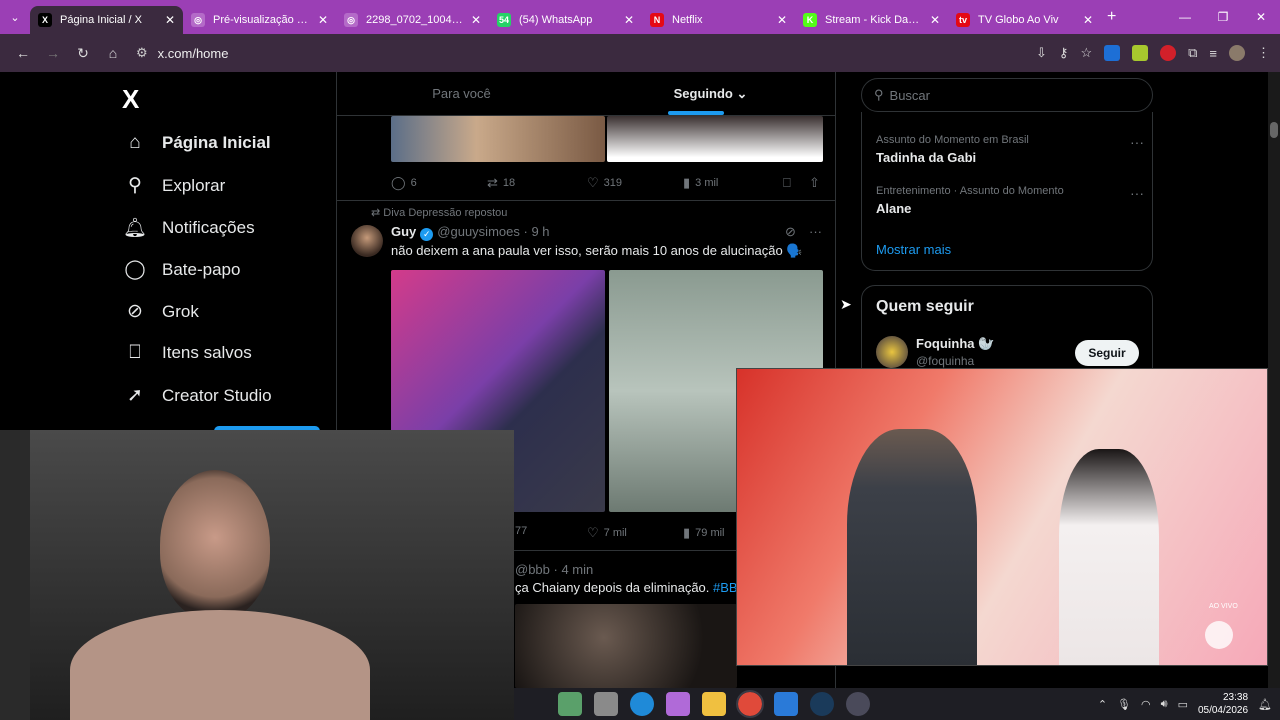  I want to click on site-info-icon: ⚙, so click(142, 53).